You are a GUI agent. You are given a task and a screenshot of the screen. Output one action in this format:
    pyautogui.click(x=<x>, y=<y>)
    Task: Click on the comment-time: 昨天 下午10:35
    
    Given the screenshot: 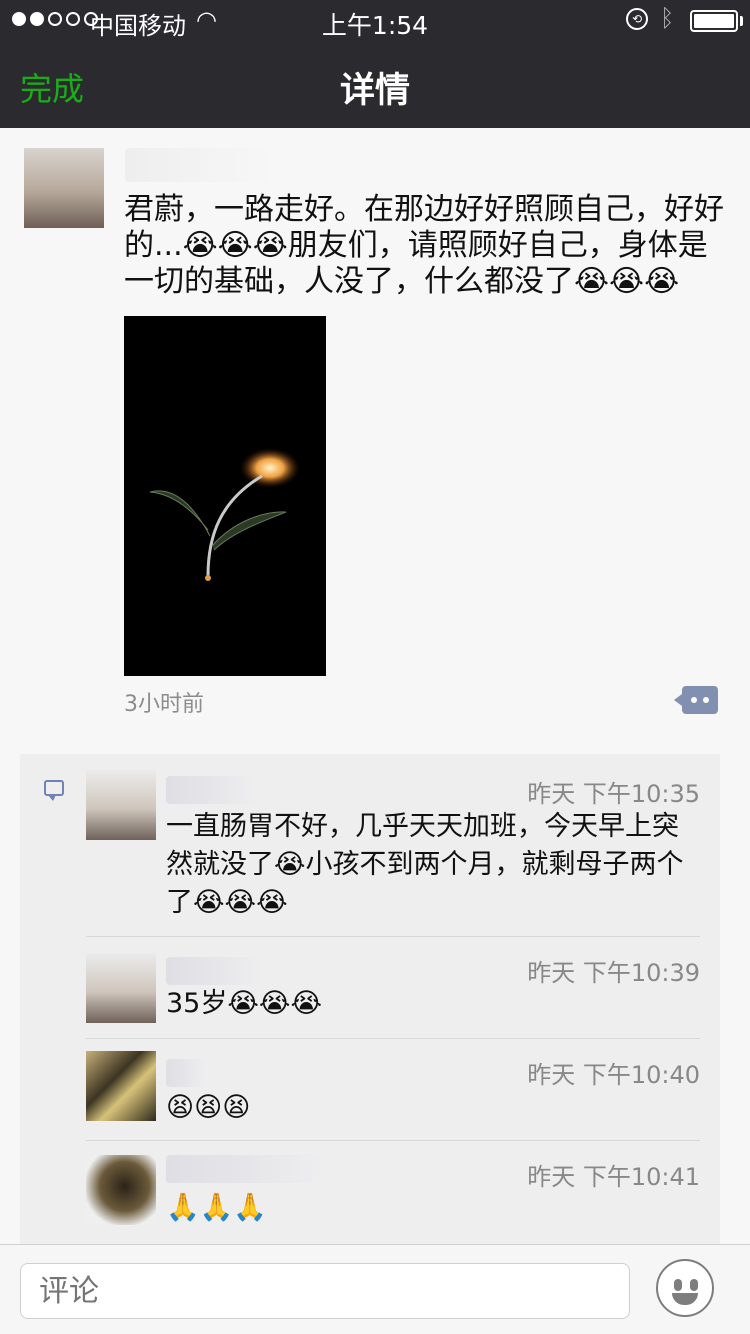 What is the action you would take?
    pyautogui.click(x=613, y=794)
    